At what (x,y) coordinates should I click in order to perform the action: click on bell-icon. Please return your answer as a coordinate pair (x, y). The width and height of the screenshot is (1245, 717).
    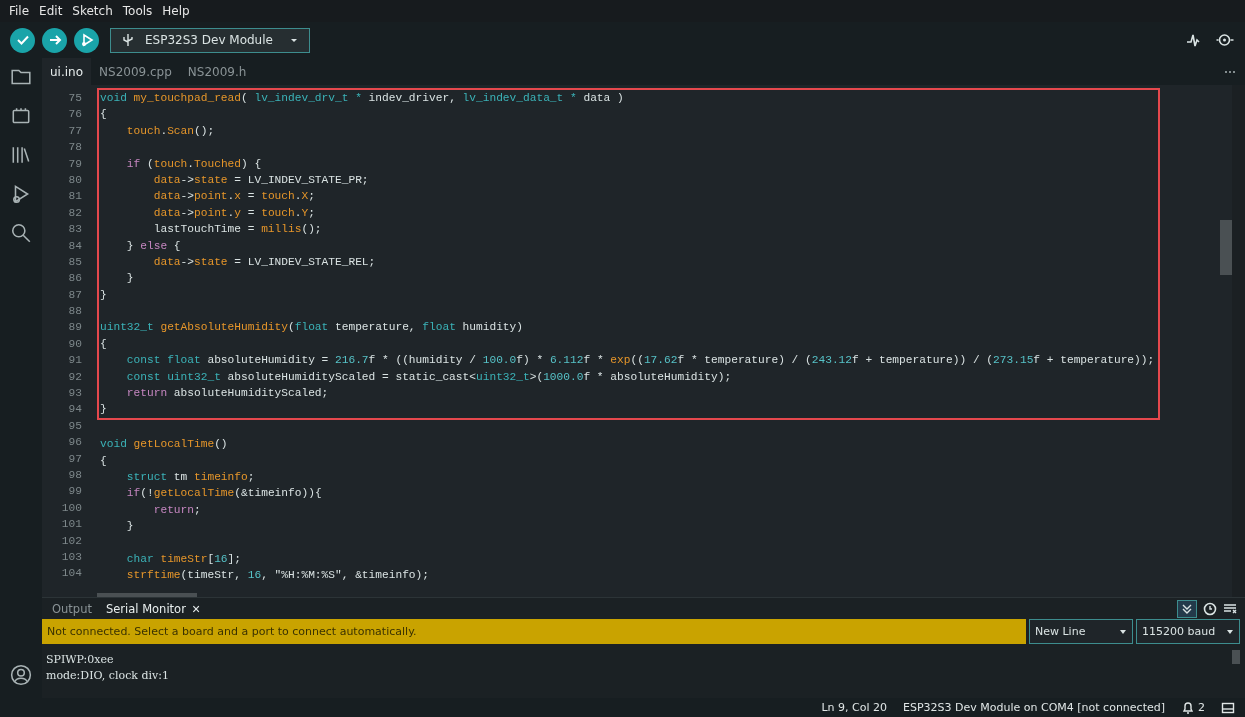
    Looking at the image, I should click on (1188, 707).